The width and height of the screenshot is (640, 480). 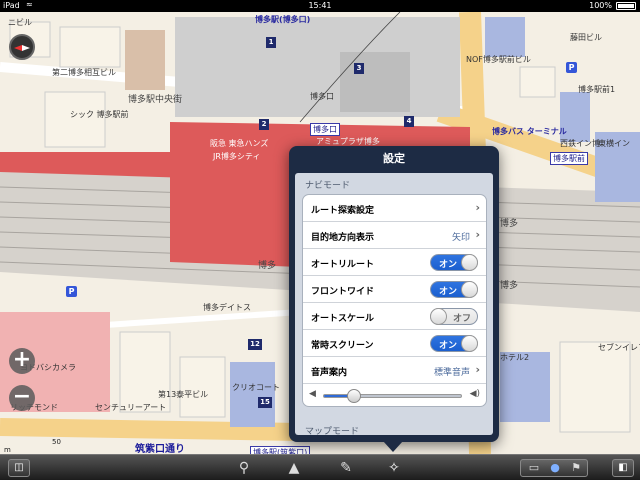 I want to click on building-number: 4, so click(x=409, y=121).